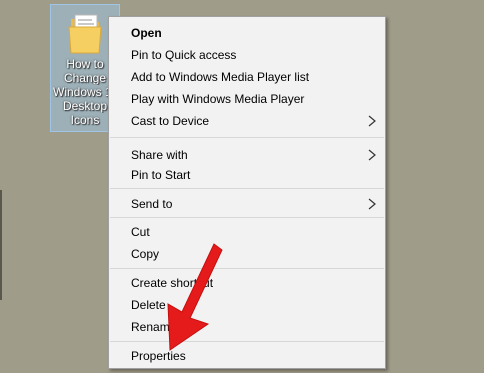 Image resolution: width=484 pixels, height=373 pixels. Describe the element at coordinates (148, 305) in the screenshot. I see `menu-item-label: Delete` at that location.